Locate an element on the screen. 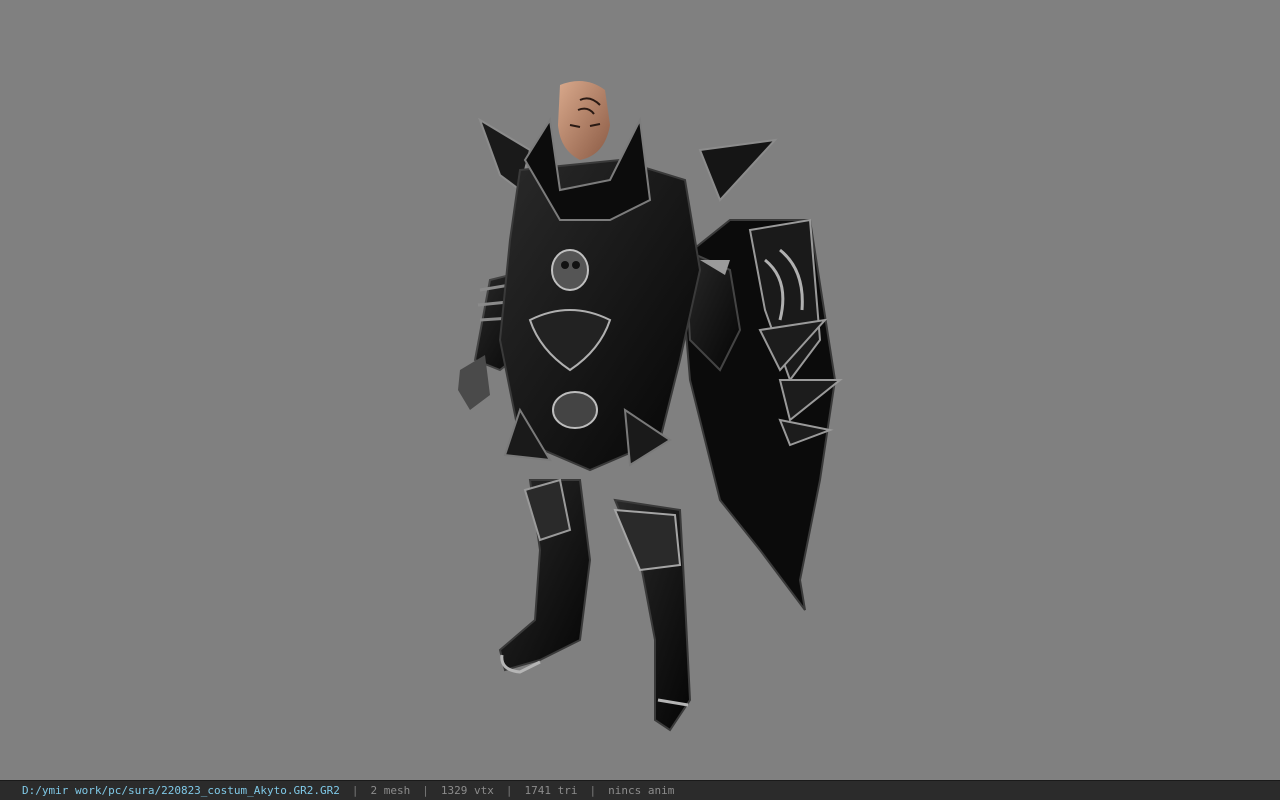 Image resolution: width=1280 pixels, height=800 pixels. mesh-count-label: 2 mesh is located at coordinates (390, 790).